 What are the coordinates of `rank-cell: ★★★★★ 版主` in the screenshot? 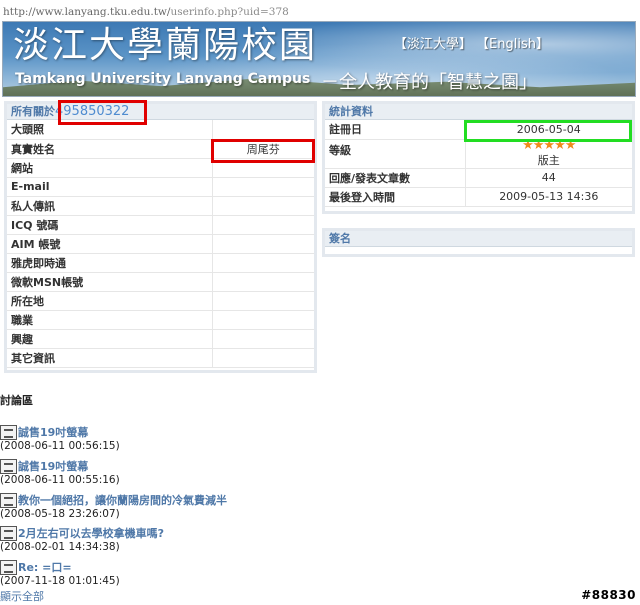 It's located at (548, 154).